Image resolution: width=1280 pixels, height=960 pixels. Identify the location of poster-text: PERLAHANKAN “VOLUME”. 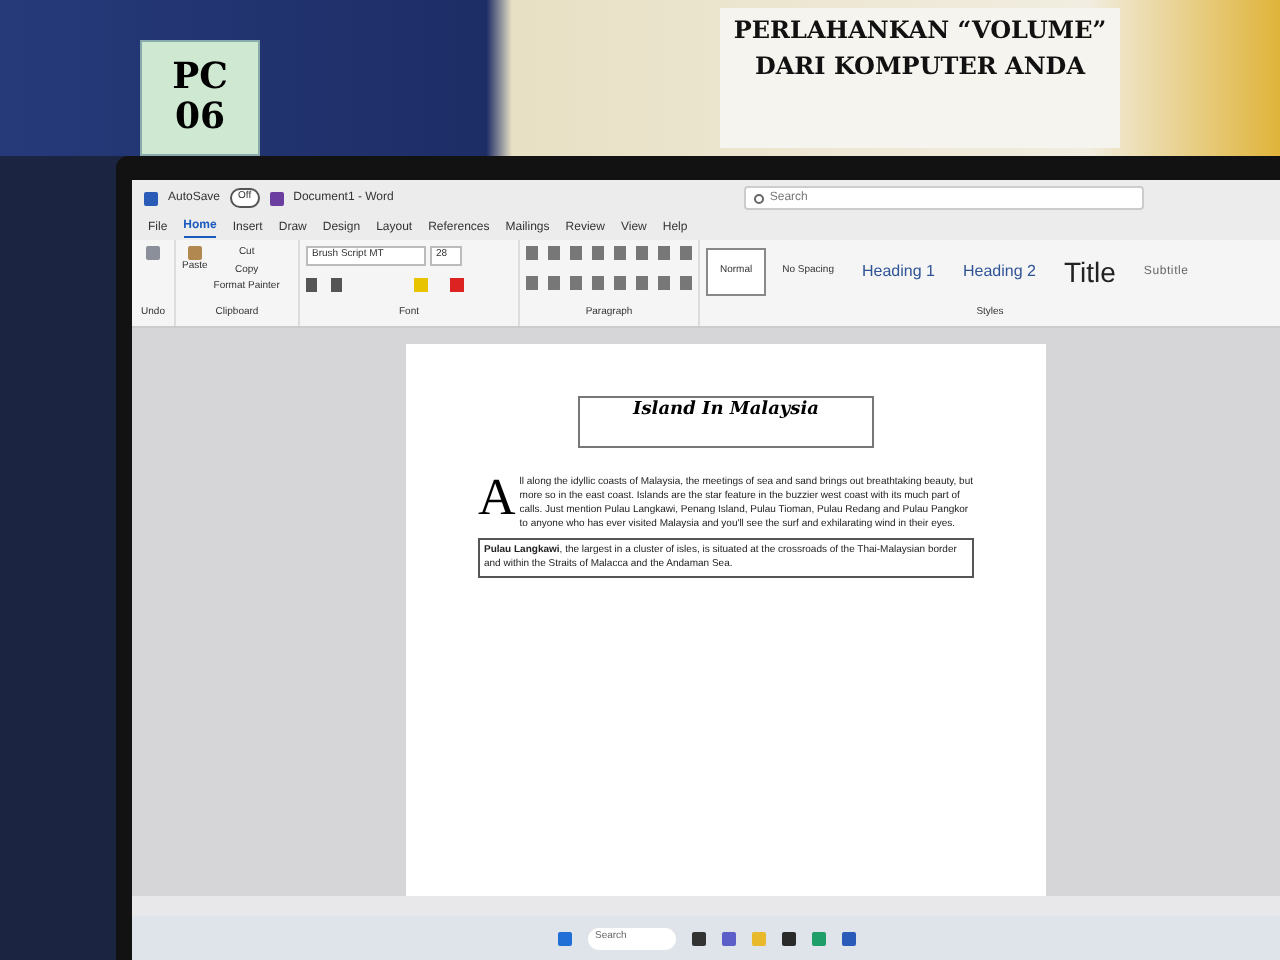
(920, 31).